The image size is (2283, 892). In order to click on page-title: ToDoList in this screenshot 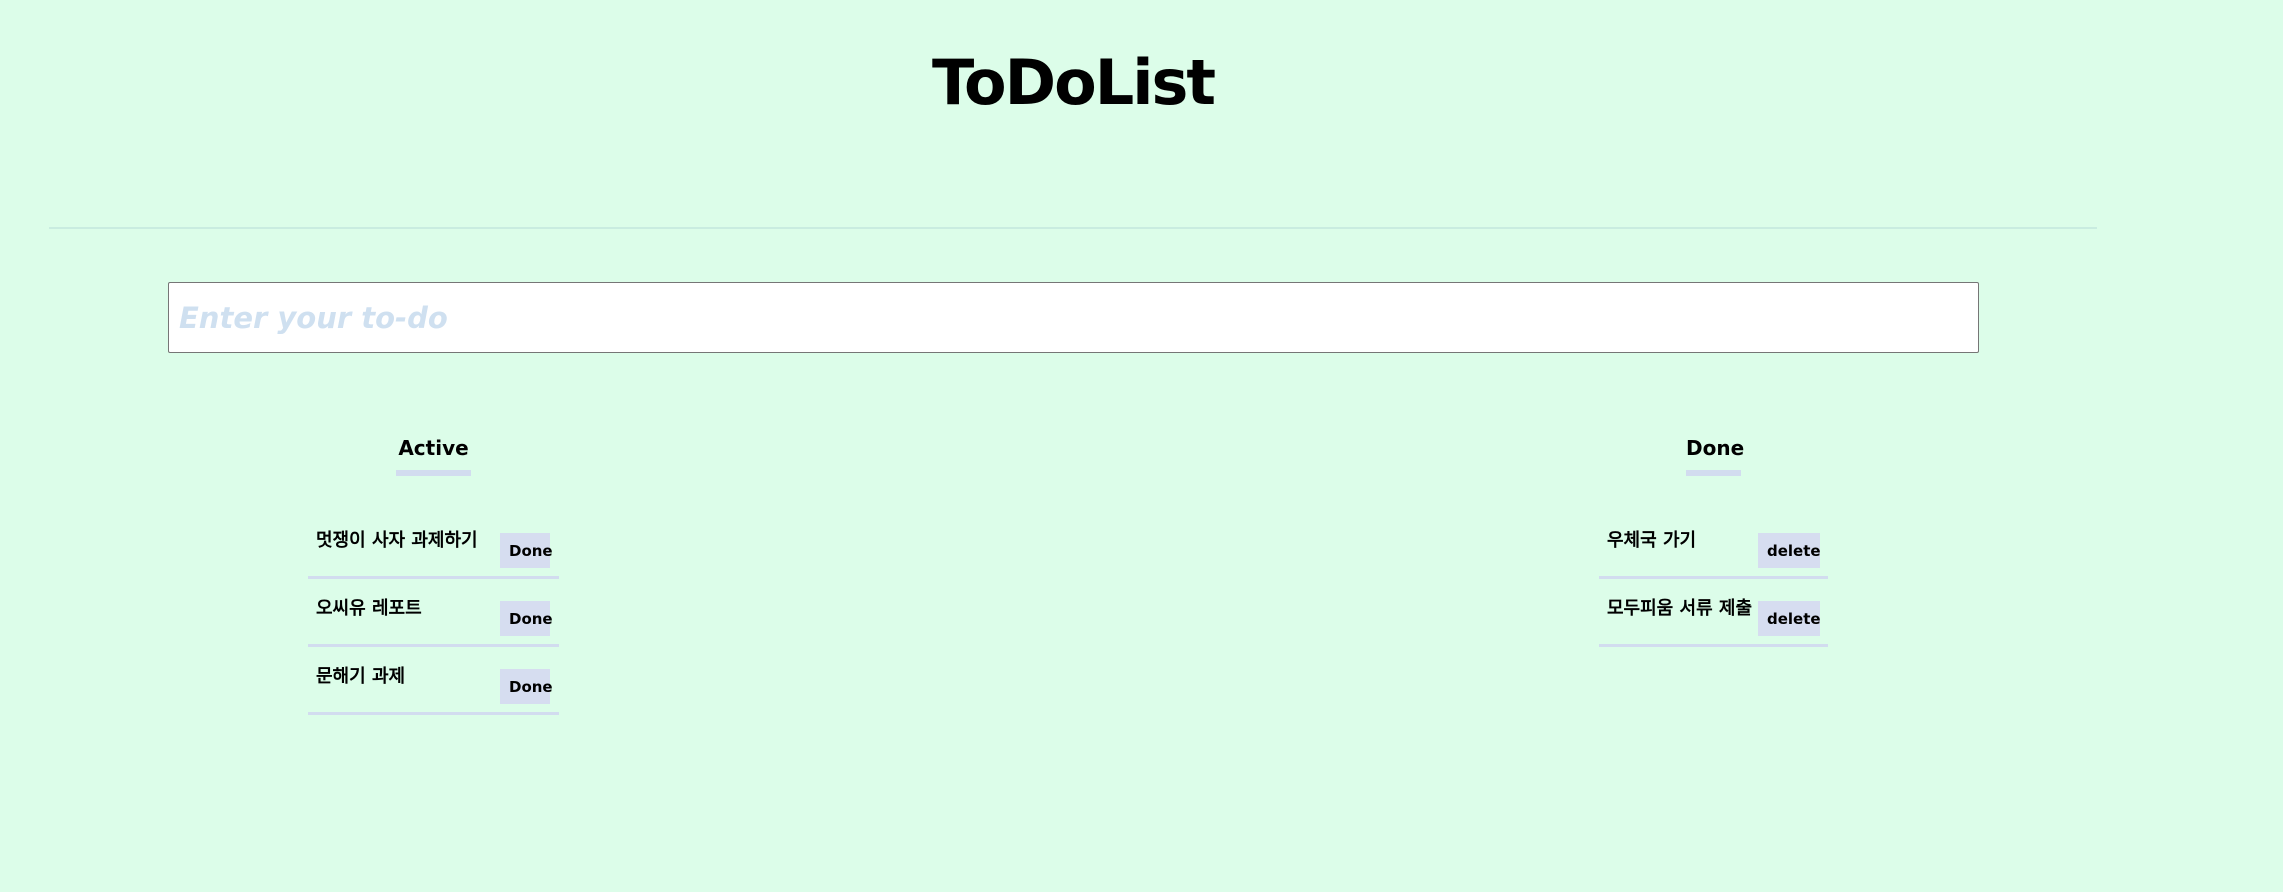, I will do `click(1073, 82)`.